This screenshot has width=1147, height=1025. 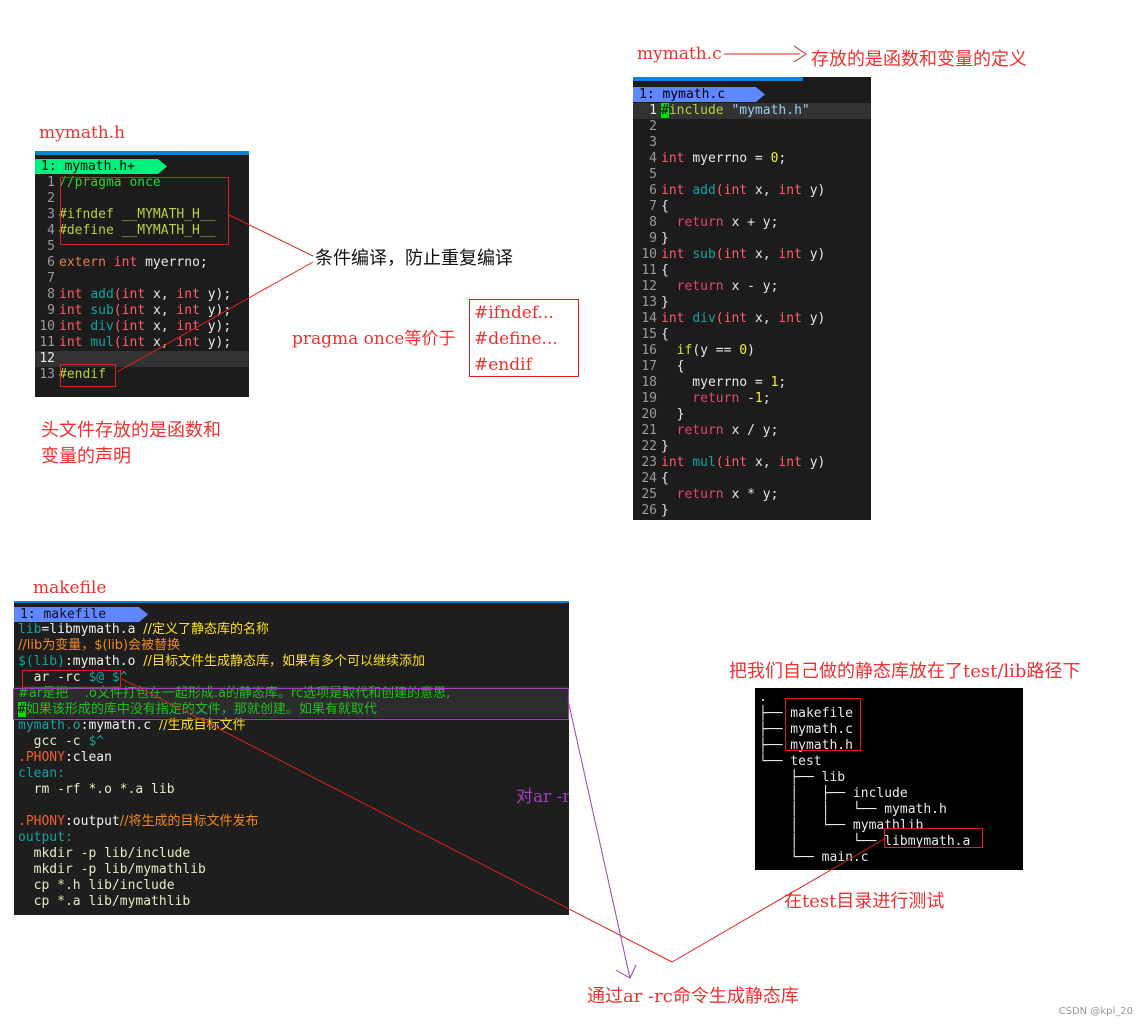 I want to click on code-token: (y ==, so click(x=716, y=350).